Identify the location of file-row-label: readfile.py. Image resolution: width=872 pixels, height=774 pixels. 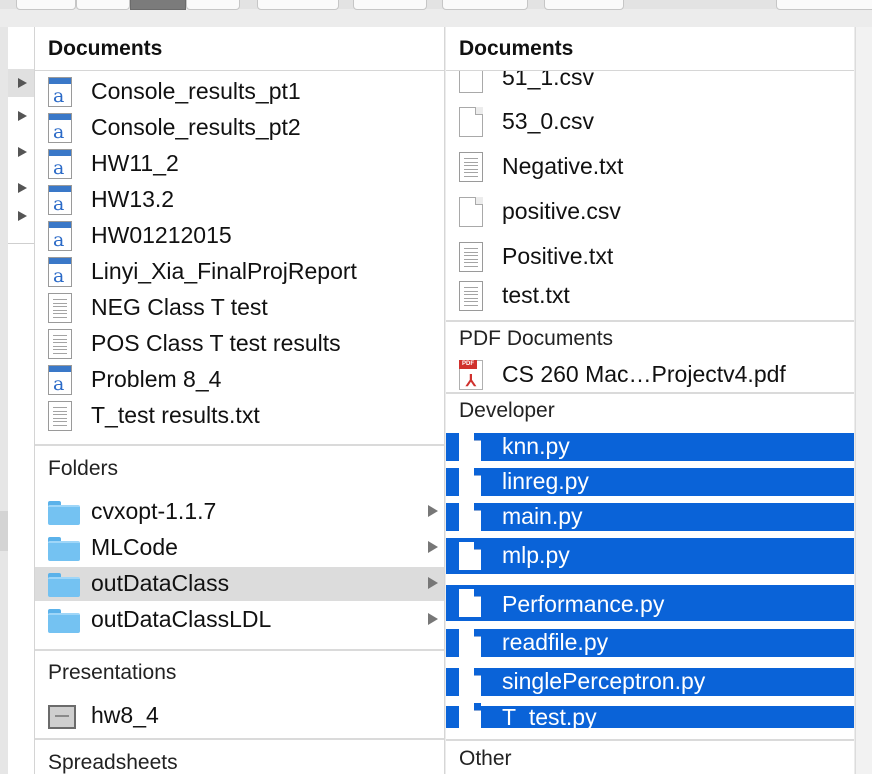
(555, 642).